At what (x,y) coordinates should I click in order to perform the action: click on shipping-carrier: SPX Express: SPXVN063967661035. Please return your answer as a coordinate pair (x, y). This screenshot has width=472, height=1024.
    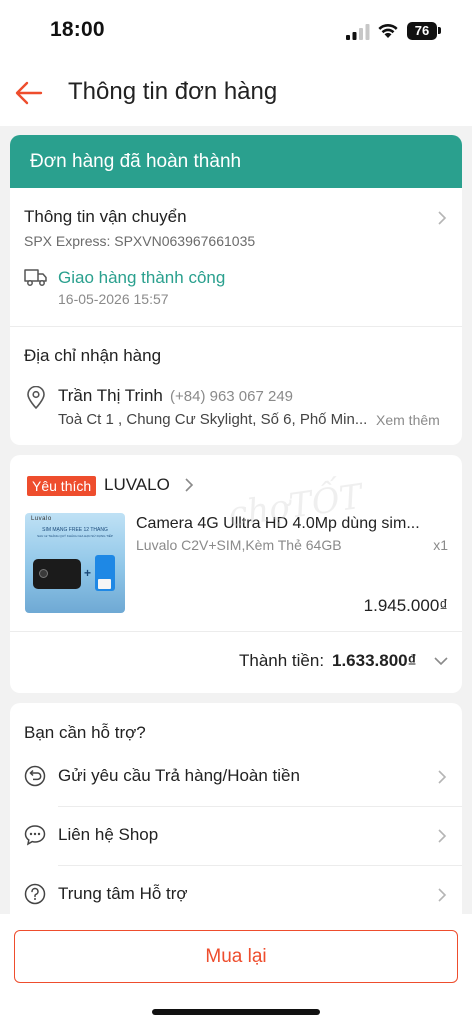
    Looking at the image, I should click on (140, 241).